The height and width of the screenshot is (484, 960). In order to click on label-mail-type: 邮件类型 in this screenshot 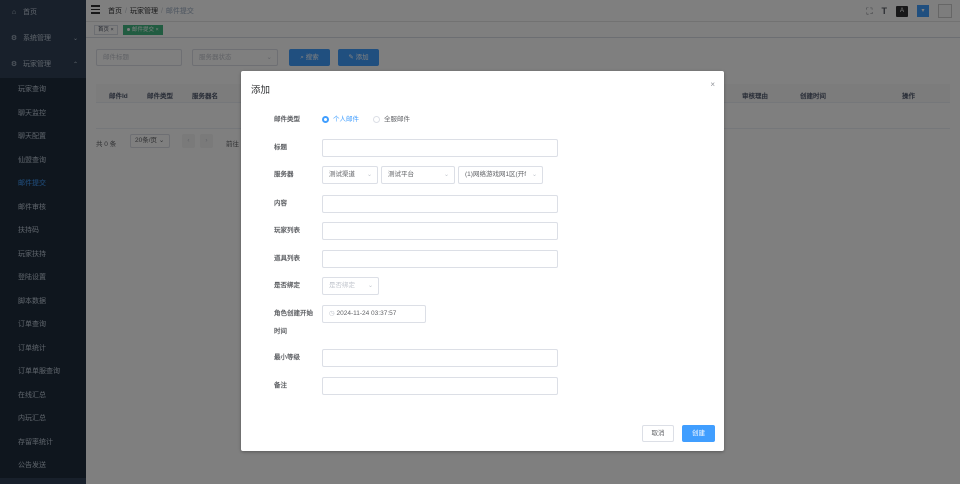, I will do `click(287, 119)`.